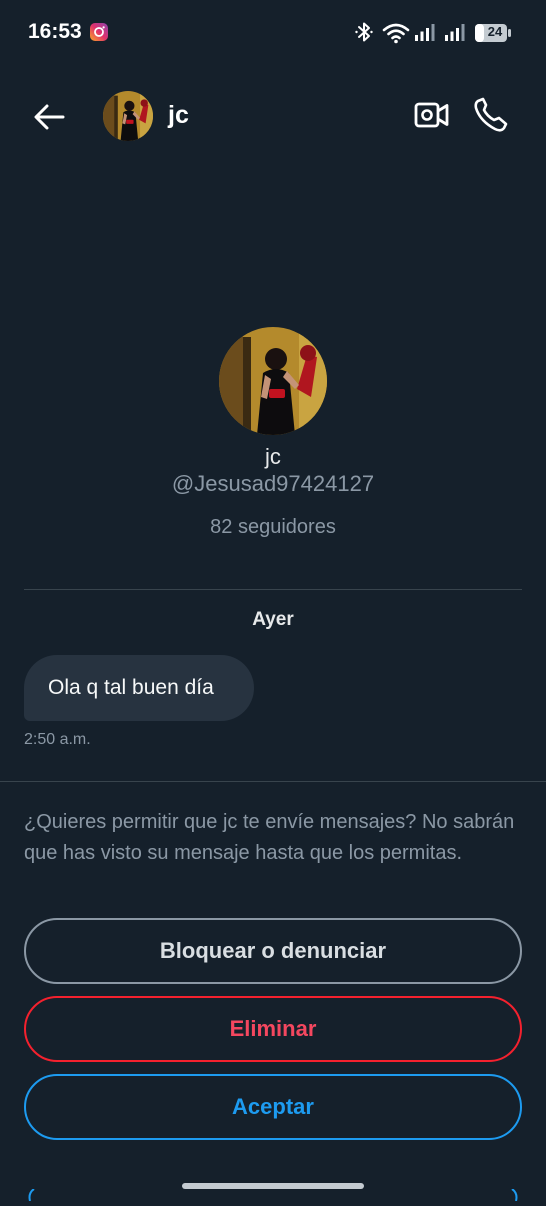  I want to click on block-report-button: Bloquear o denunciar, so click(273, 951).